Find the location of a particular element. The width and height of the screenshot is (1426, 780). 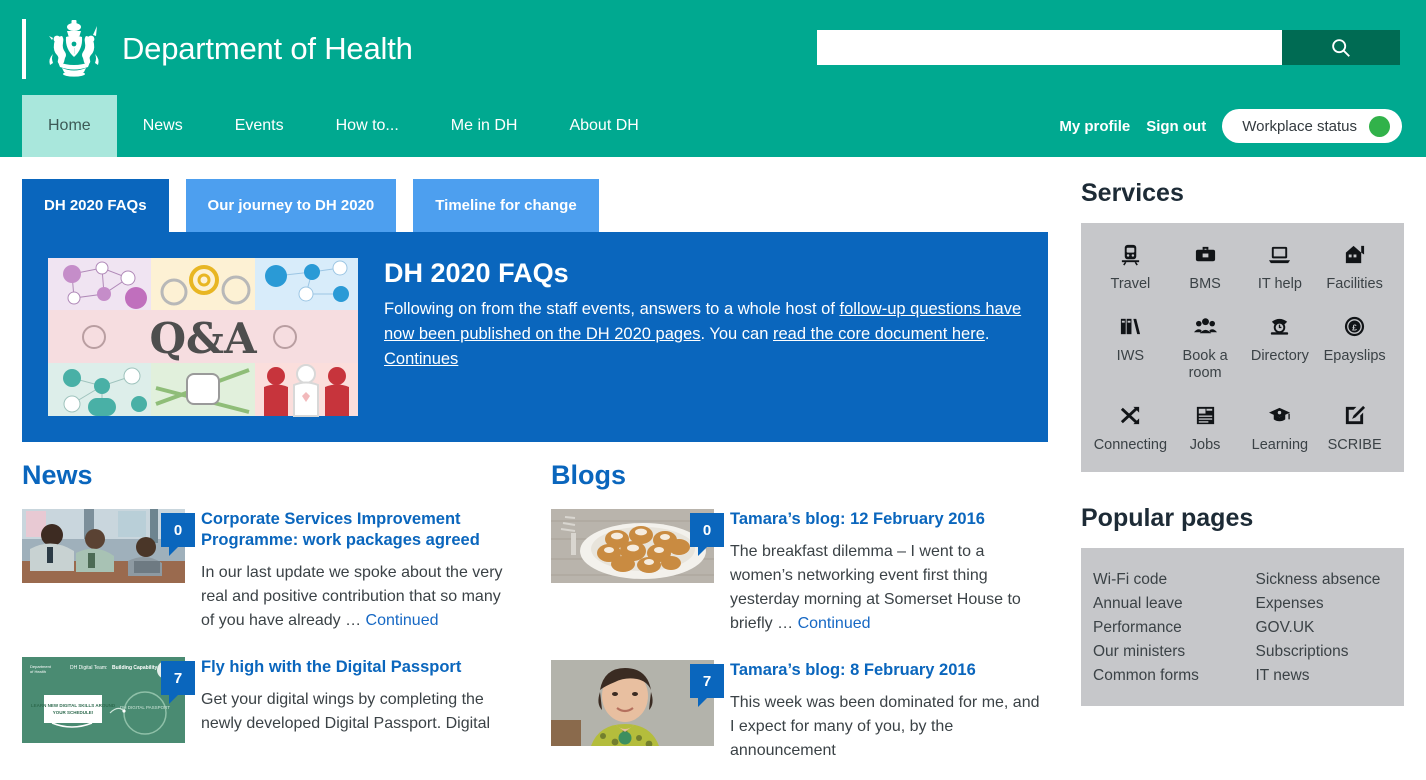

my-profile-link: My profile is located at coordinates (1094, 126).